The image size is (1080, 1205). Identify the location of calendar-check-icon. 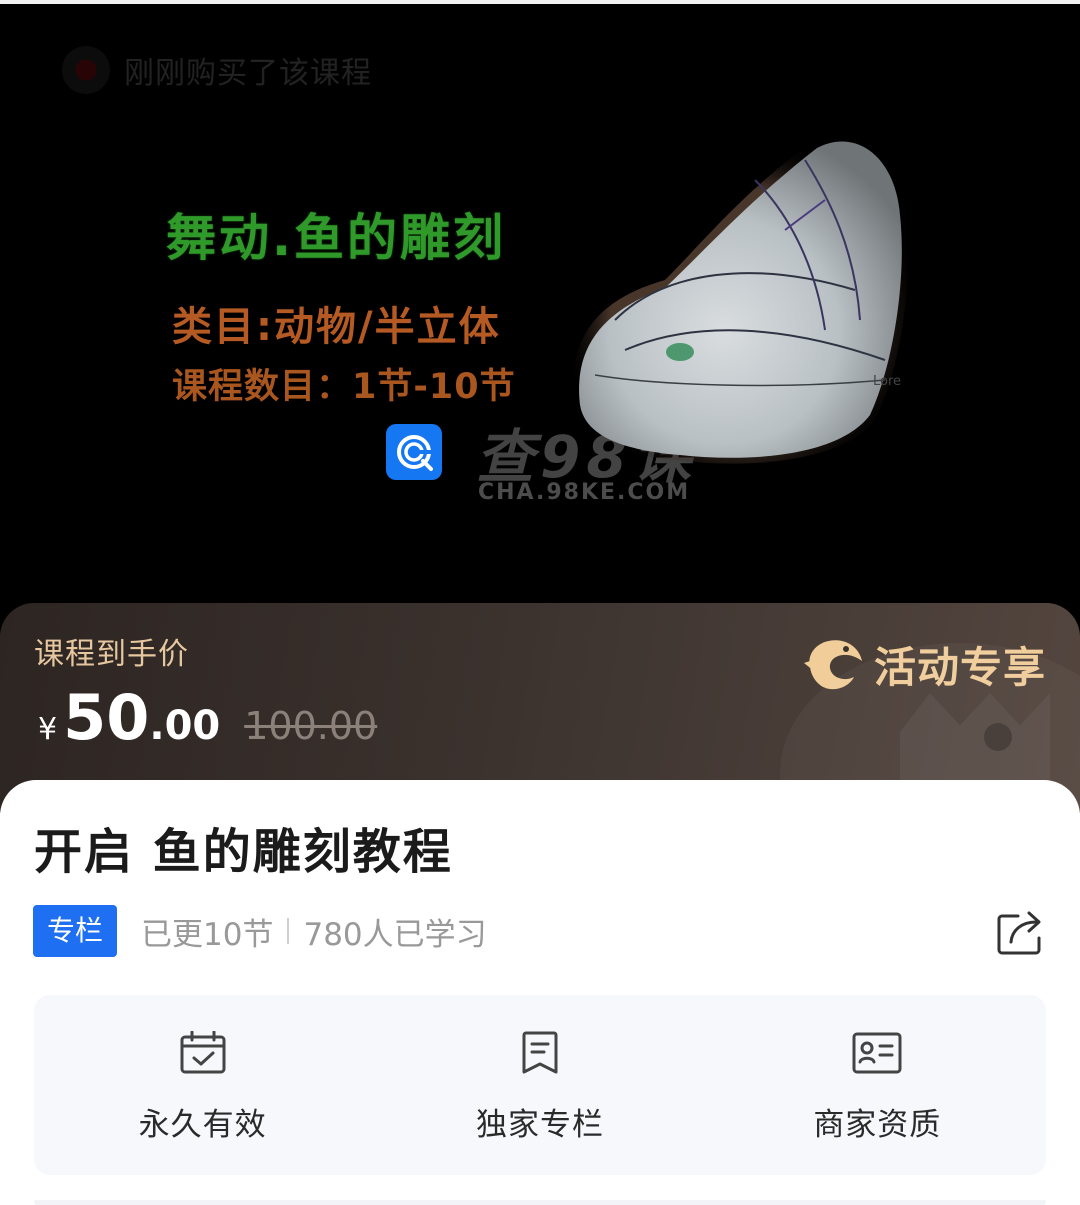
(203, 1052).